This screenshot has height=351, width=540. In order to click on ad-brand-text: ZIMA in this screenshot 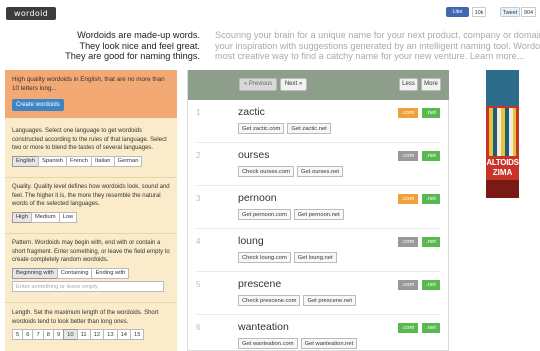, I will do `click(502, 172)`.